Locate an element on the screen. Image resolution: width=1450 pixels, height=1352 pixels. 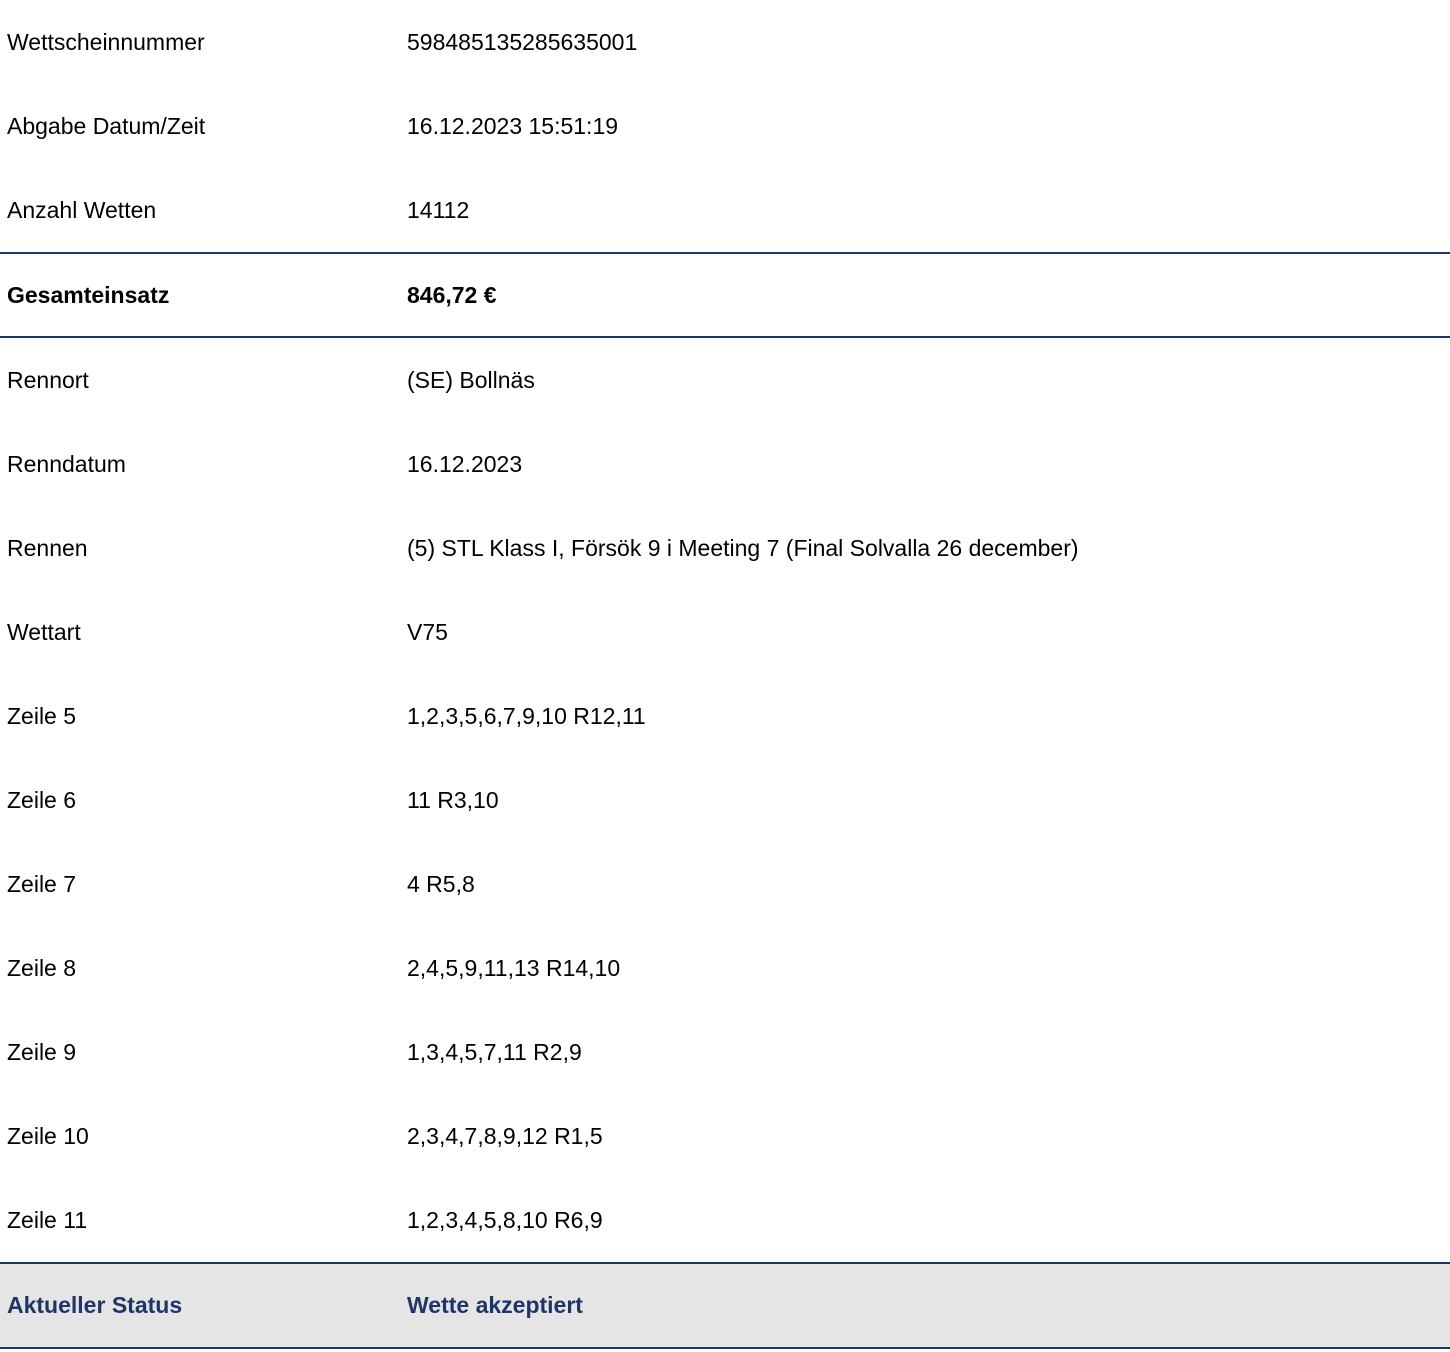
line-7-value: 4 R5,8 is located at coordinates (441, 883).